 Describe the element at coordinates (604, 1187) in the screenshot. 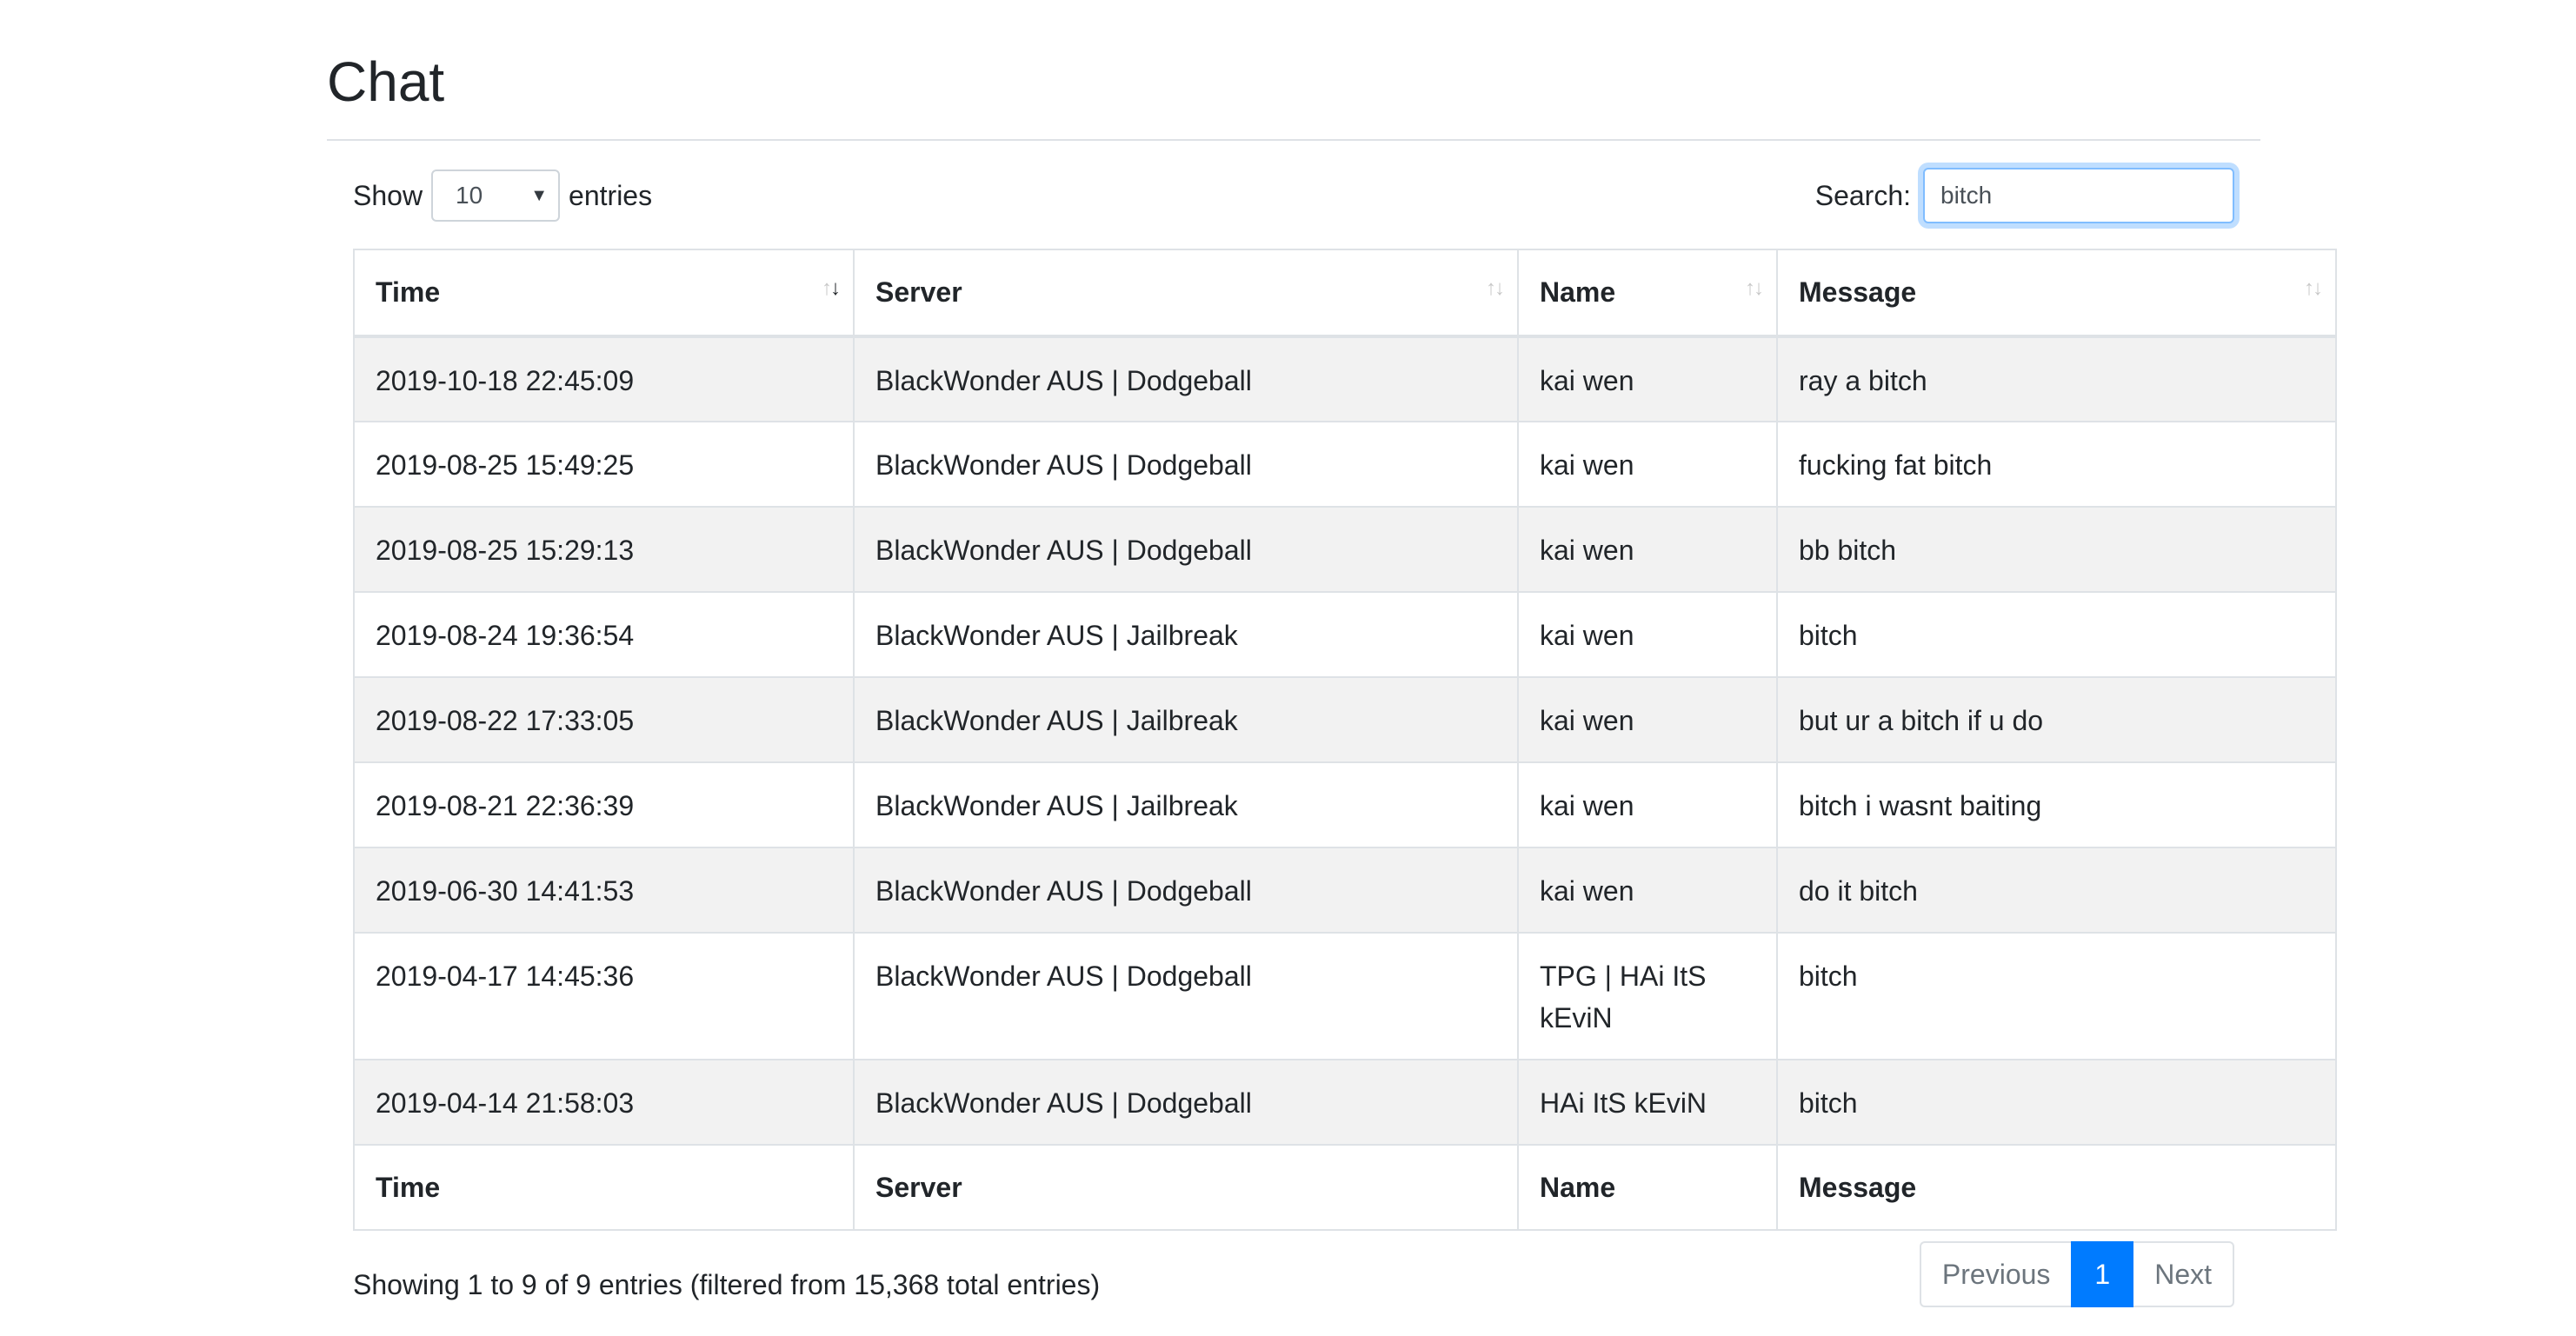

I see `footer-header-time: Time` at that location.